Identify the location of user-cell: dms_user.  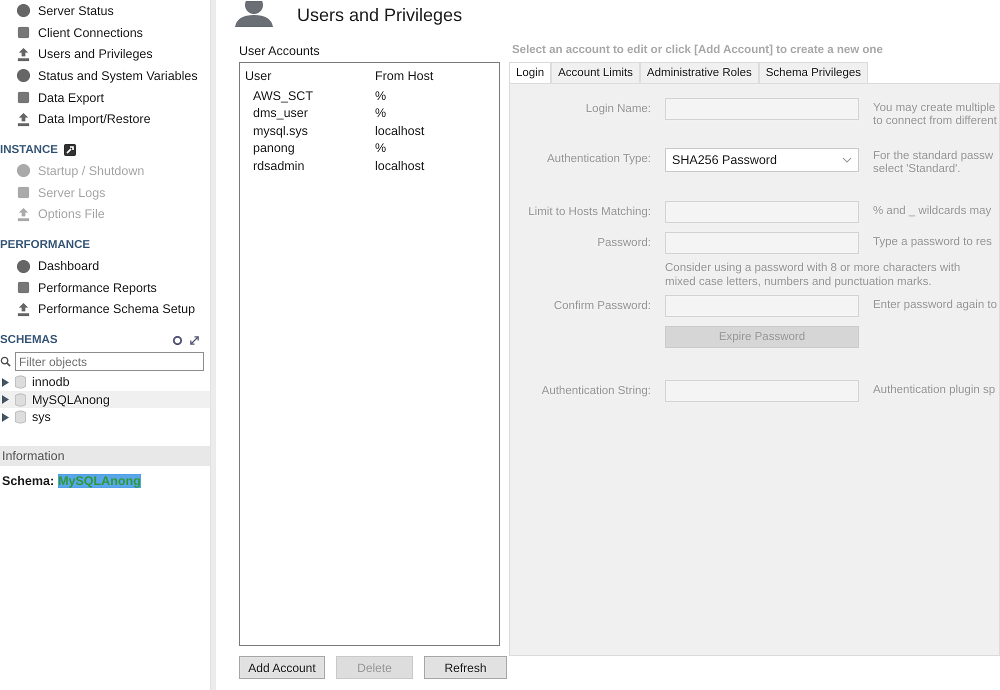
(304, 113).